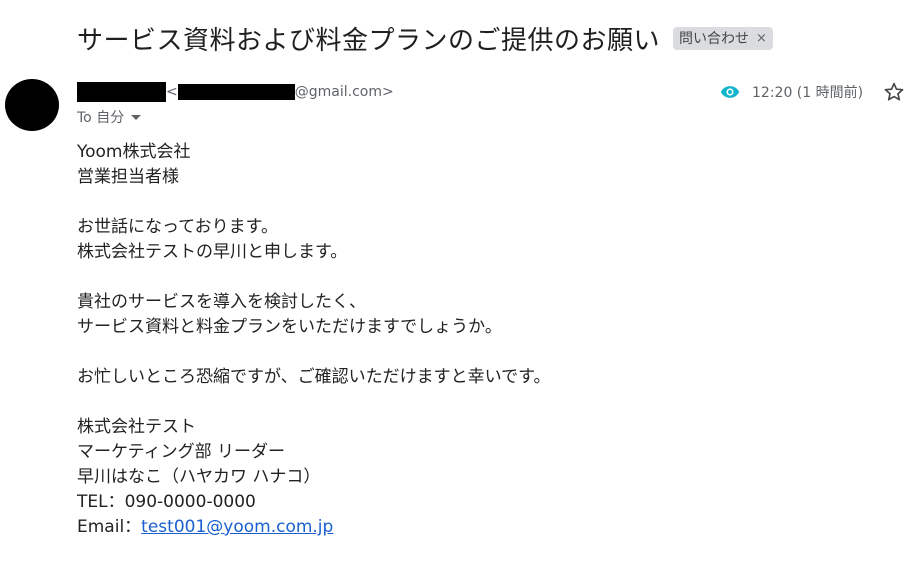 This screenshot has width=907, height=561. Describe the element at coordinates (199, 477) in the screenshot. I see `signature-name: 早川はなこ（ハヤカワ ハナコ）` at that location.